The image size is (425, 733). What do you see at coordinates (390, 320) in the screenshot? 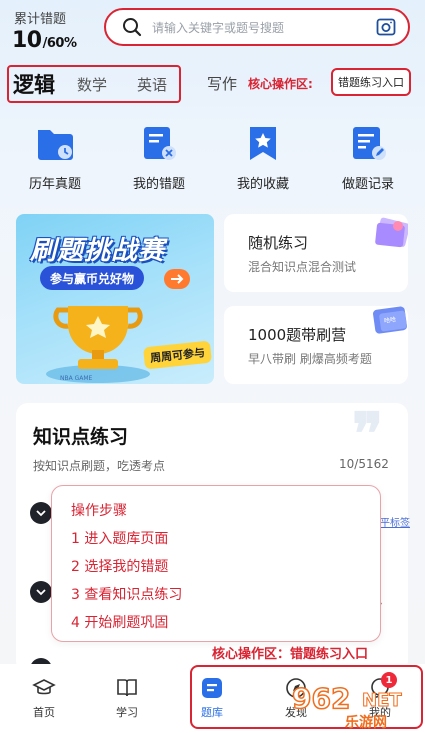
I see `book-tag: 哈哈` at bounding box center [390, 320].